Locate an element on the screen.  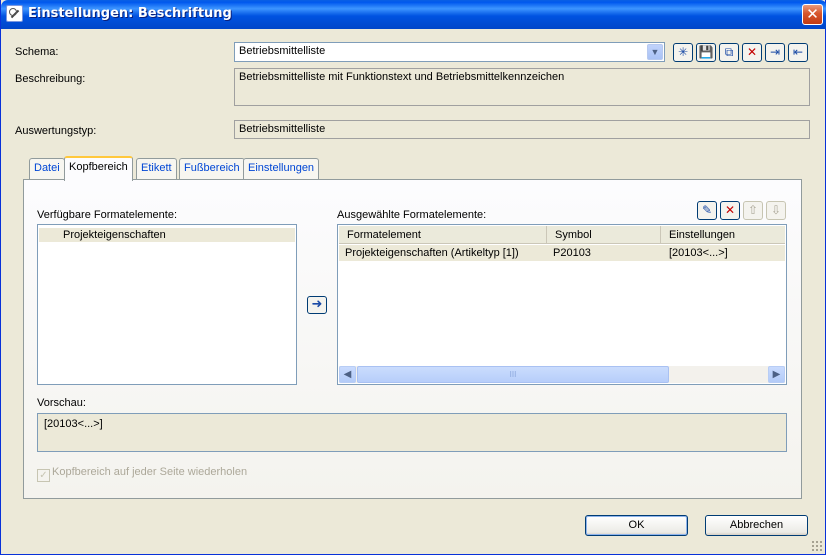
move-down-button: ⇩ is located at coordinates (776, 210).